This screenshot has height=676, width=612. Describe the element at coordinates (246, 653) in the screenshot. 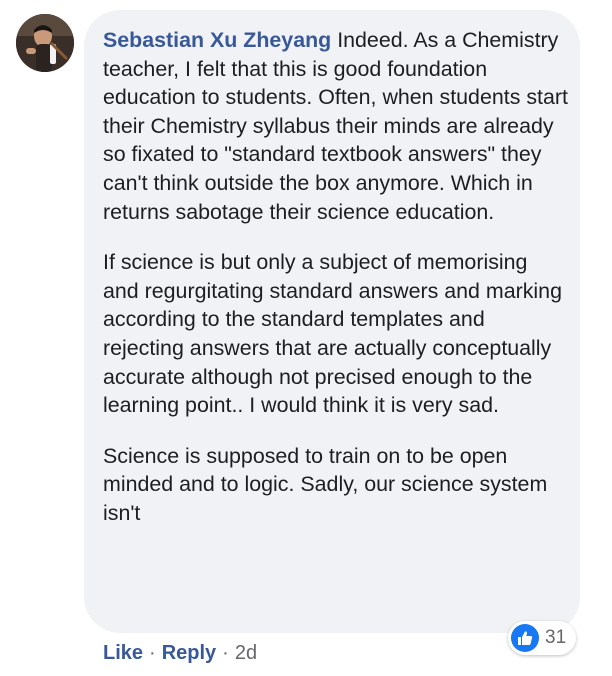

I see `timestamp-link: 2d` at that location.